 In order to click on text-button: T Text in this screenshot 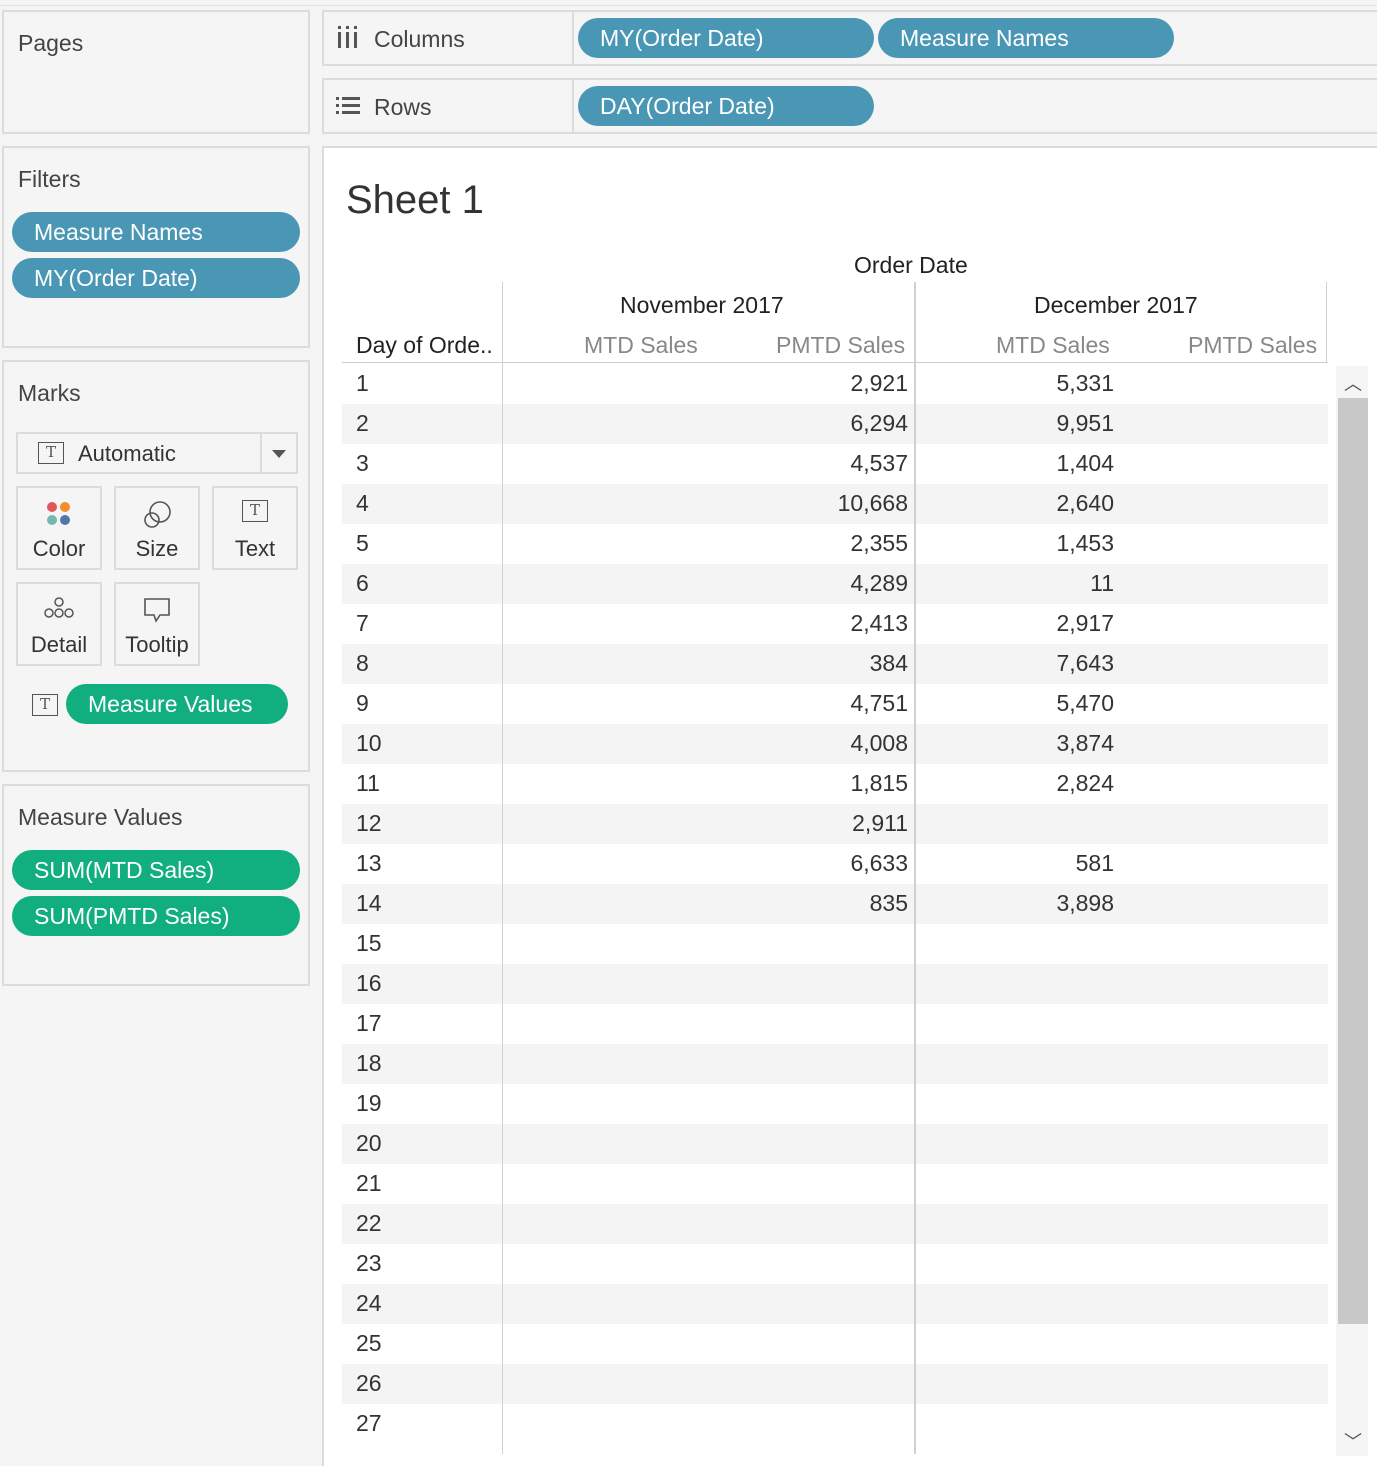, I will do `click(255, 528)`.